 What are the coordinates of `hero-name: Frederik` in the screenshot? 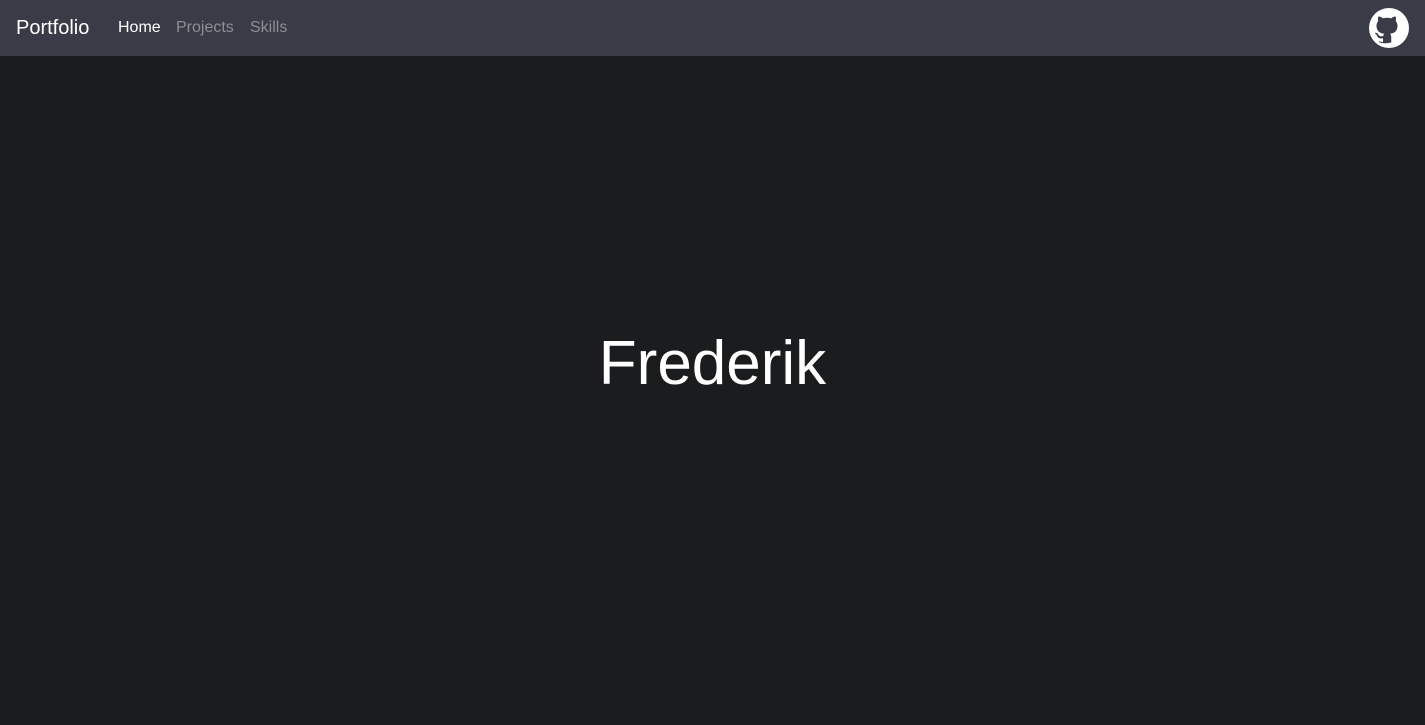 It's located at (712, 363).